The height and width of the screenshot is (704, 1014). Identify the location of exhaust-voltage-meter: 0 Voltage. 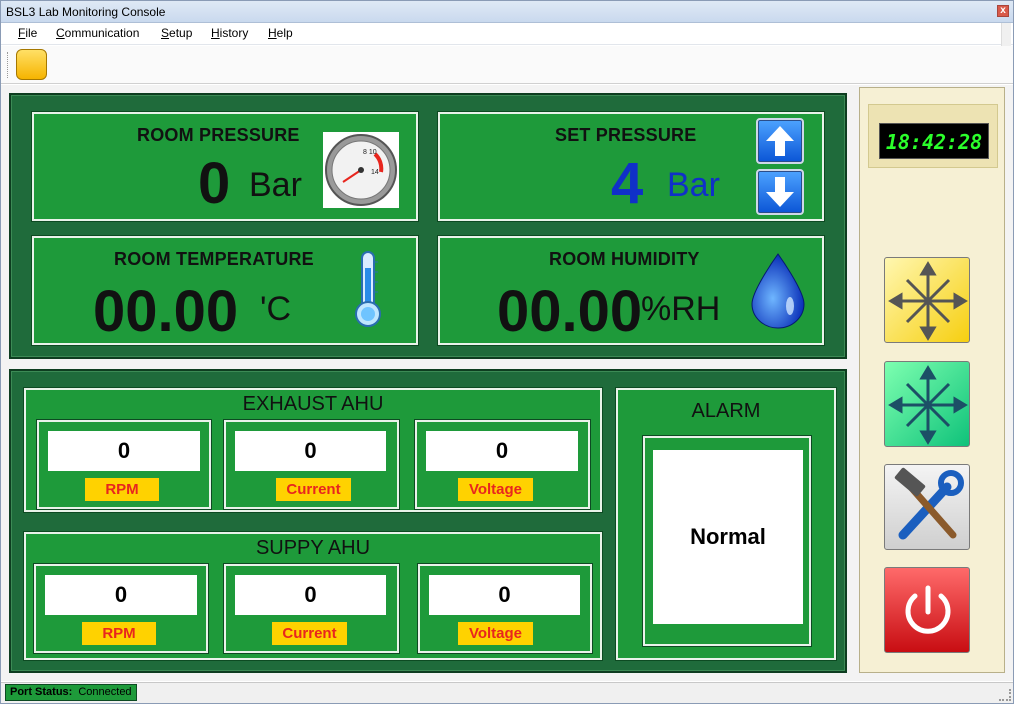
(502, 464).